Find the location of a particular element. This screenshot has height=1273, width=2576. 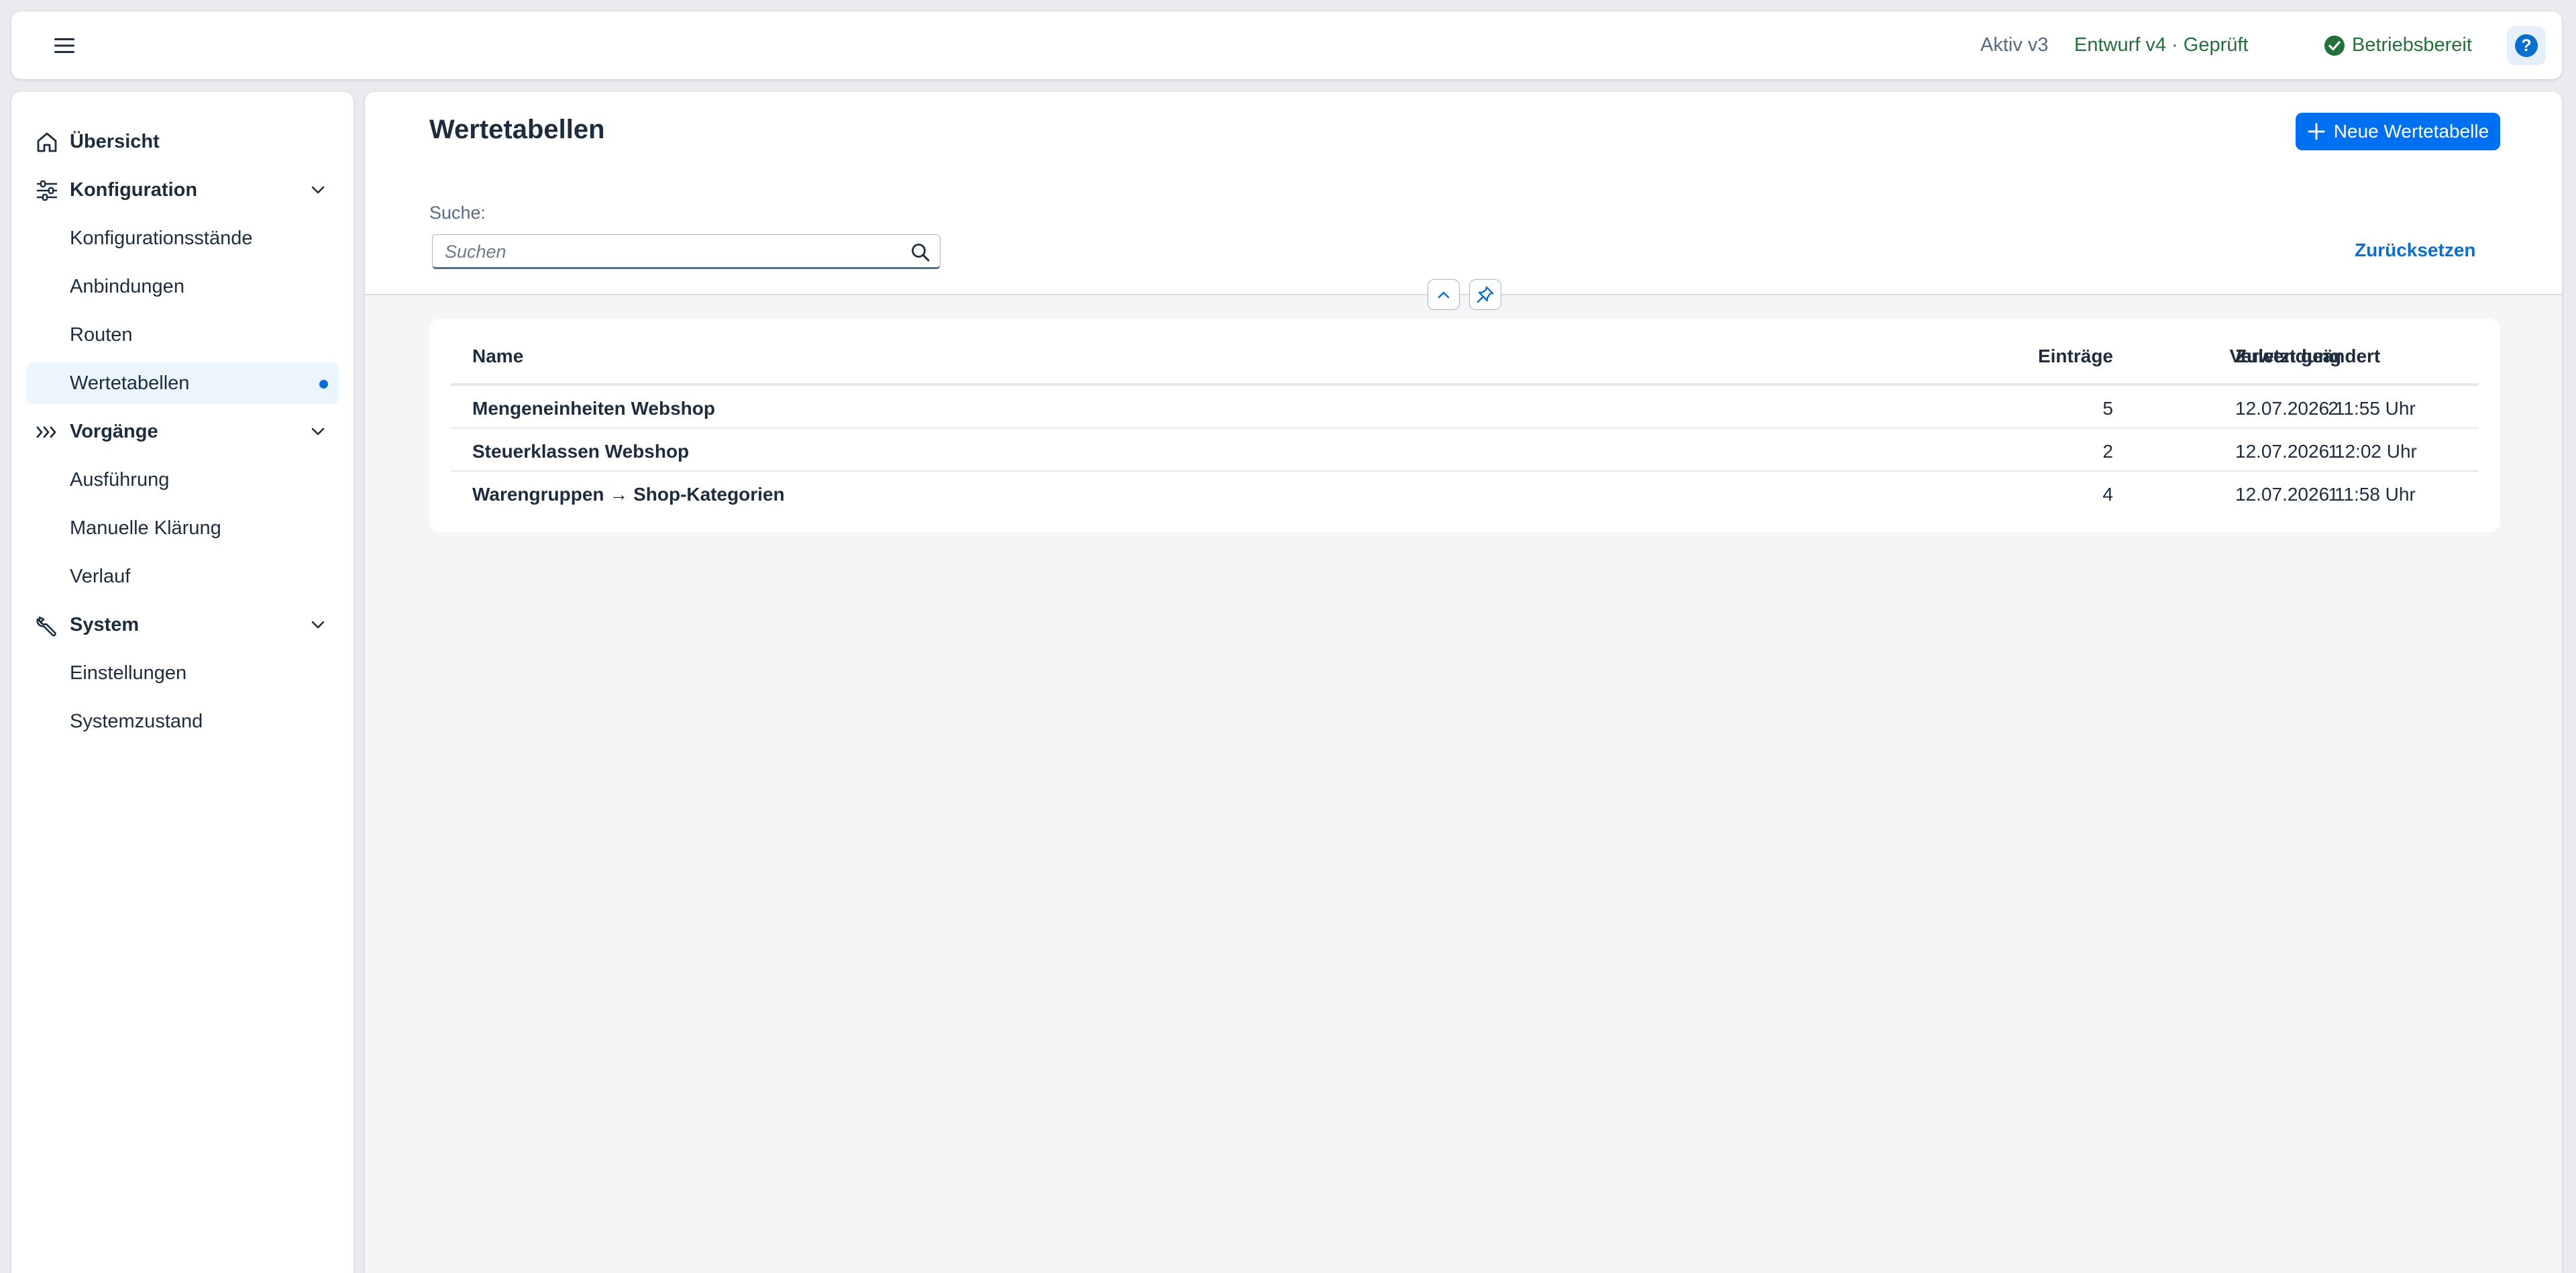

active-version: Aktiv v3 is located at coordinates (2014, 45).